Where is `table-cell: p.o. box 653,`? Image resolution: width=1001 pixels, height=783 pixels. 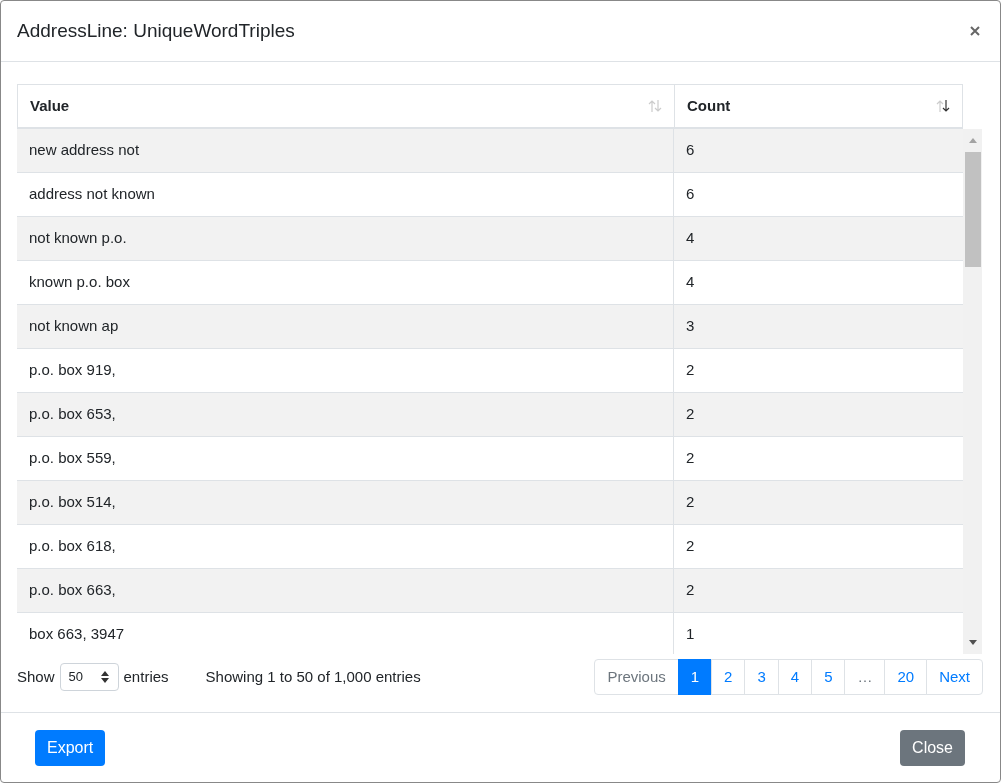
table-cell: p.o. box 653, is located at coordinates (345, 414).